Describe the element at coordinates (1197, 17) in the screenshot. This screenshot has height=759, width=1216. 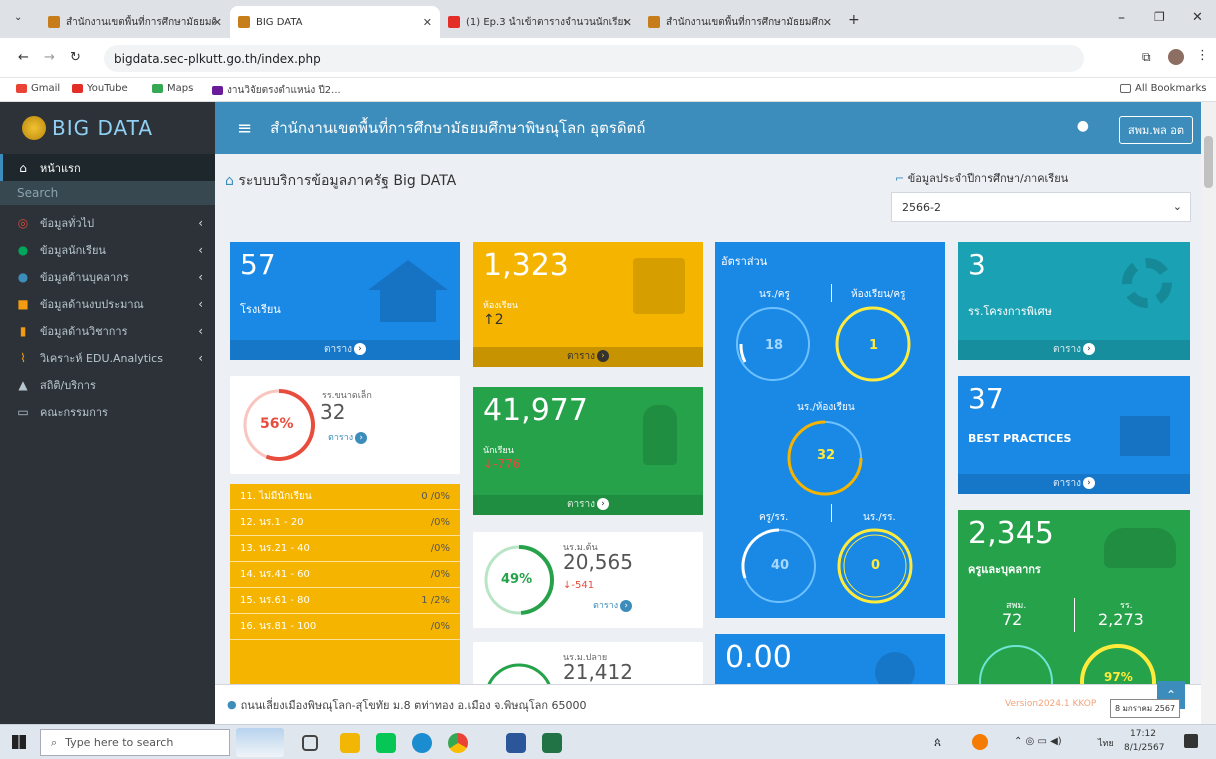
I see `close-window-icon: ✕` at that location.